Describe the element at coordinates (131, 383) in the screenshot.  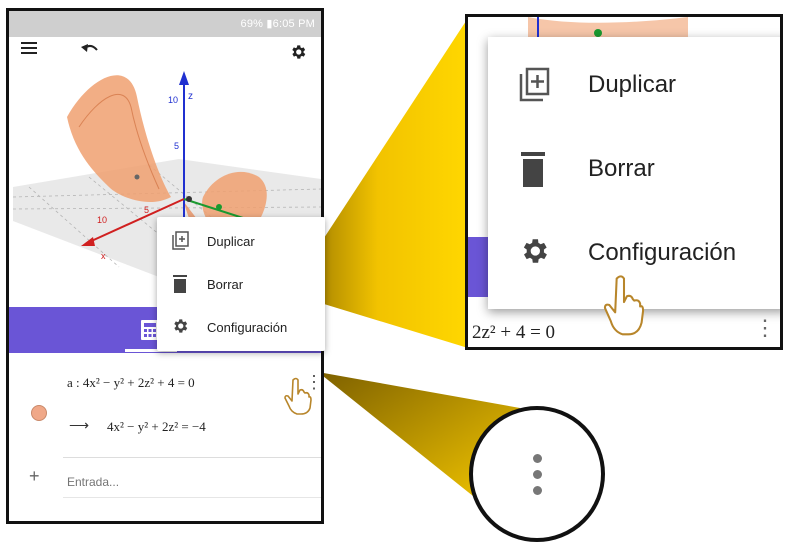
I see `algebra-input-equation: a : 4x² − y² + 2z² + 4 = 0` at that location.